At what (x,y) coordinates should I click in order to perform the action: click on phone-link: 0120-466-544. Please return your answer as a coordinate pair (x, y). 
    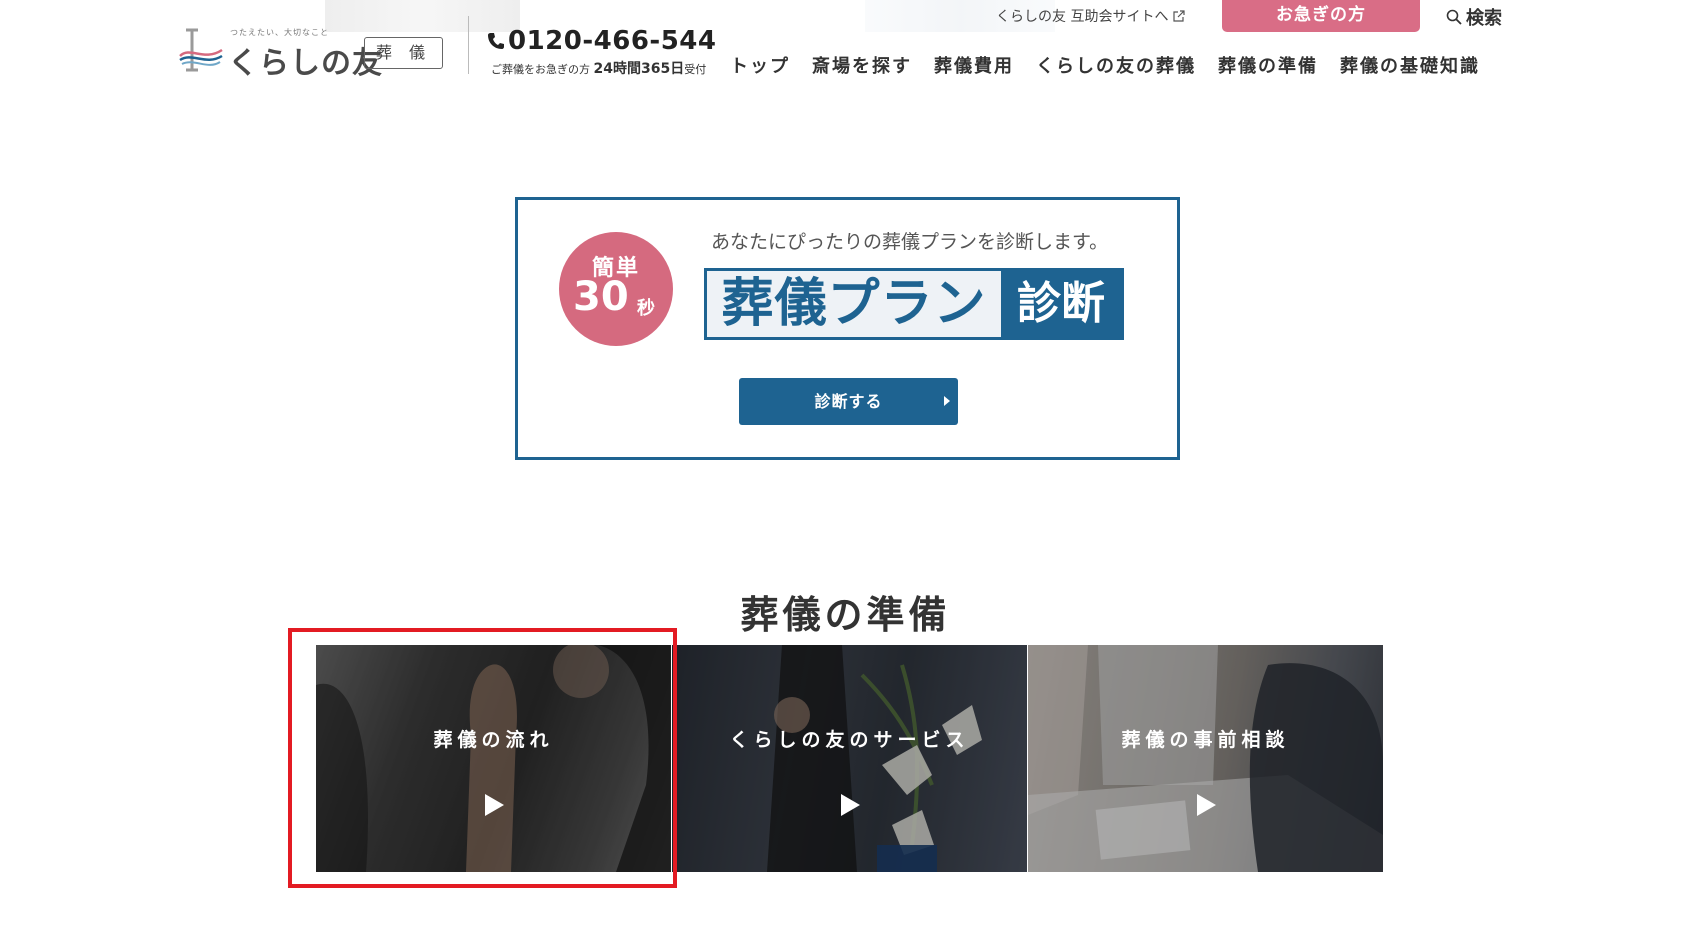
    Looking at the image, I should click on (602, 41).